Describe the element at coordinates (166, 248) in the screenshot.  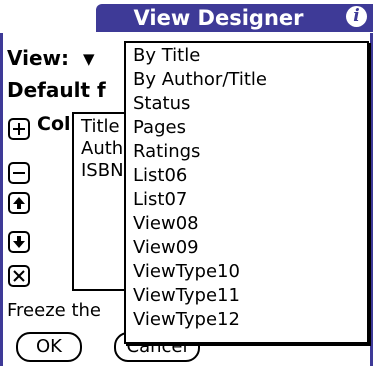
I see `dropdown-option: View09` at that location.